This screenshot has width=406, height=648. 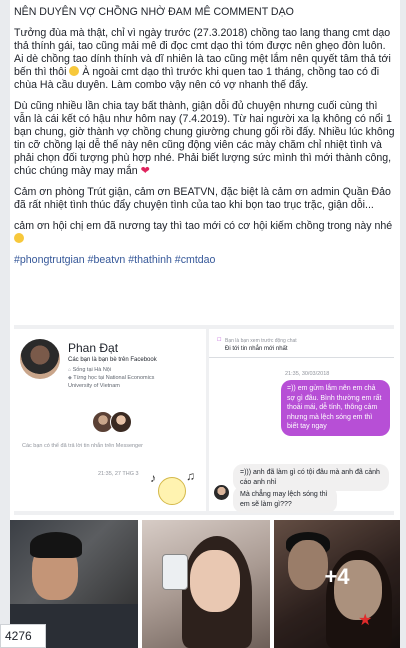 What do you see at coordinates (205, 260) in the screenshot?
I see `post-hashtags: #phongtrutgian #beatvn #thathinh #cmtdao` at bounding box center [205, 260].